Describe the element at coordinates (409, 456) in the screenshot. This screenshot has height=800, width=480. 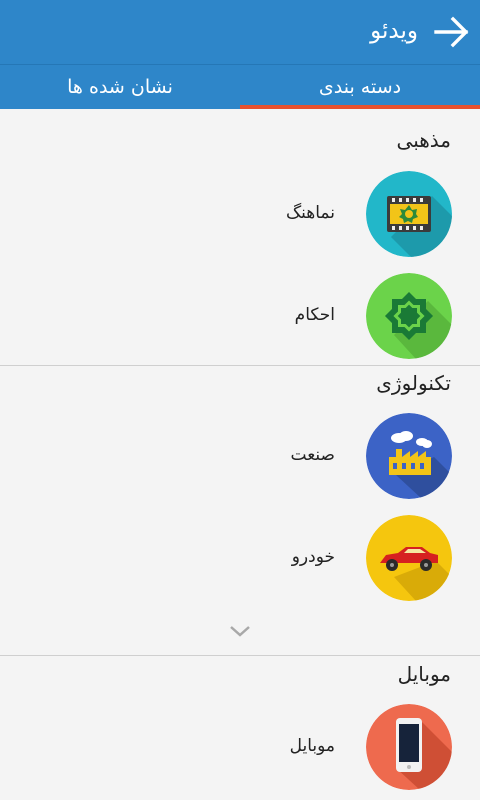
I see `factory-icon` at that location.